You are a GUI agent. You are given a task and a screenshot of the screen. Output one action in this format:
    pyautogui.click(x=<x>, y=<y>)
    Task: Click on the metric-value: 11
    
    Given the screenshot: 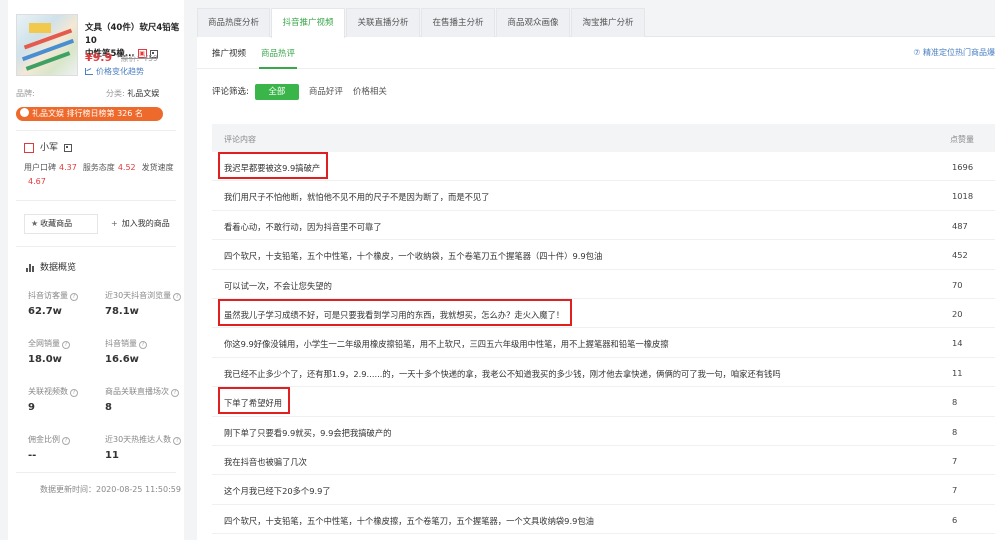 What is the action you would take?
    pyautogui.click(x=112, y=455)
    